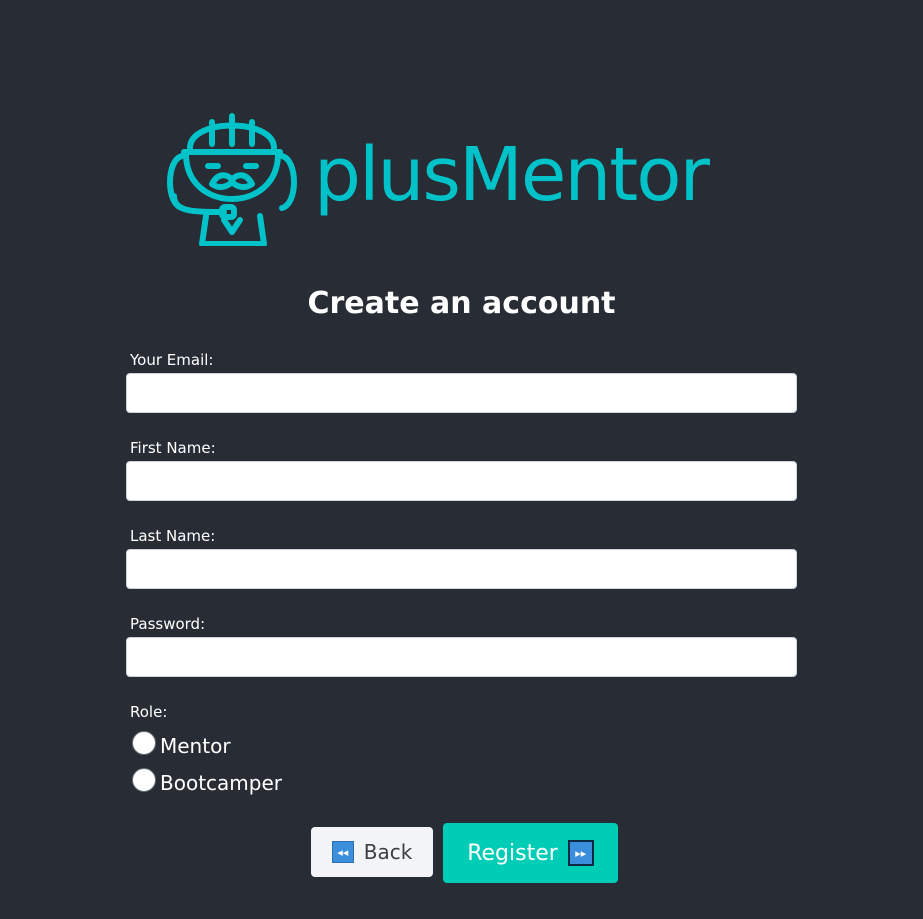 The width and height of the screenshot is (923, 919). What do you see at coordinates (461, 569) in the screenshot?
I see `last-name-field` at bounding box center [461, 569].